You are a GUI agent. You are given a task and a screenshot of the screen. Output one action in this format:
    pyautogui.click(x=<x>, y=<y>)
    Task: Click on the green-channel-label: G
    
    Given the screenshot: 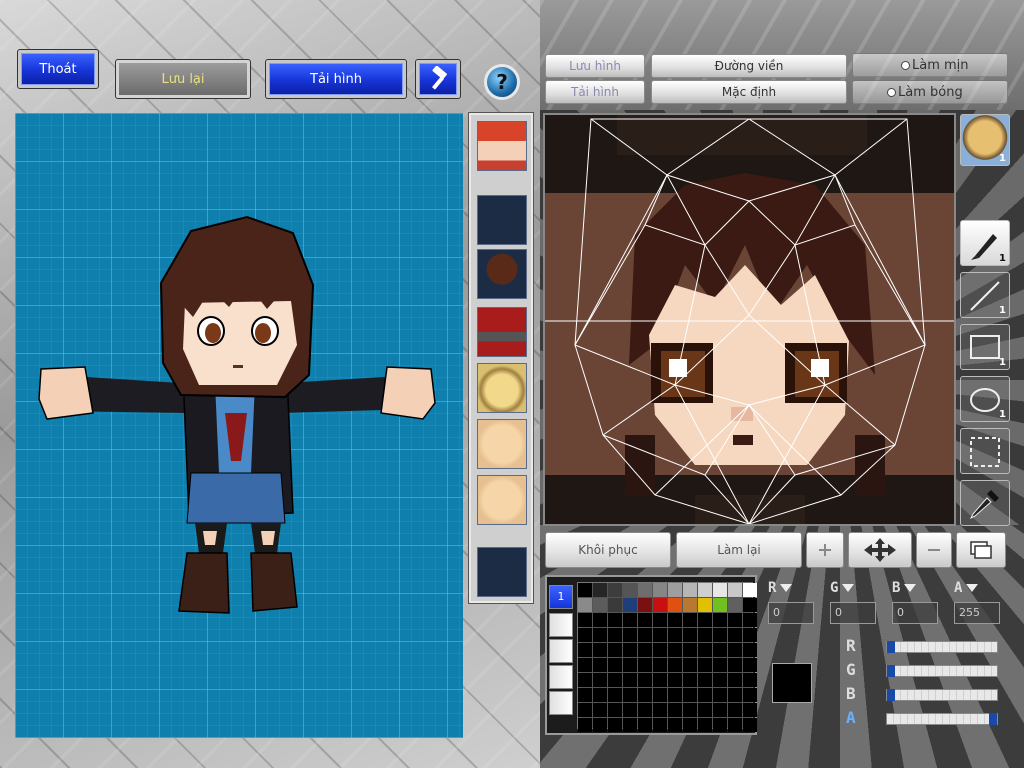 What is the action you would take?
    pyautogui.click(x=853, y=588)
    